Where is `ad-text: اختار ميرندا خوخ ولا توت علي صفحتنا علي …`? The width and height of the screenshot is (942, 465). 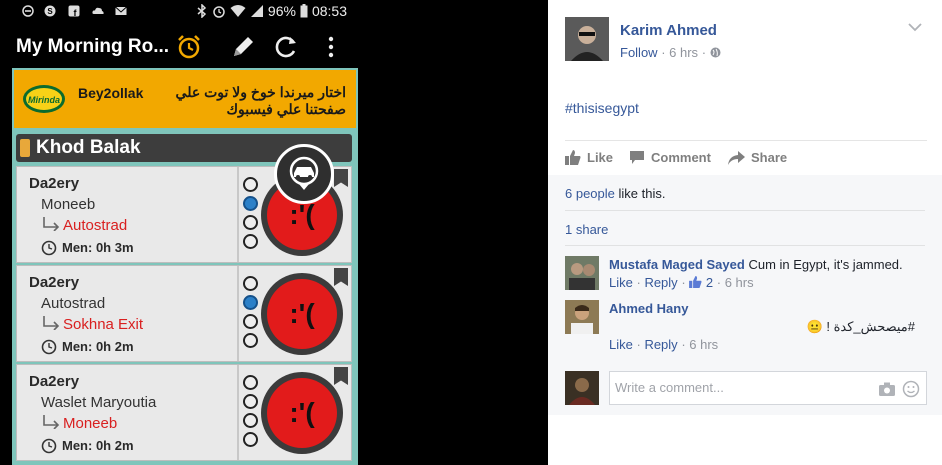 ad-text: اختار ميرندا خوخ ولا توت علي صفحتنا علي … is located at coordinates (260, 100).